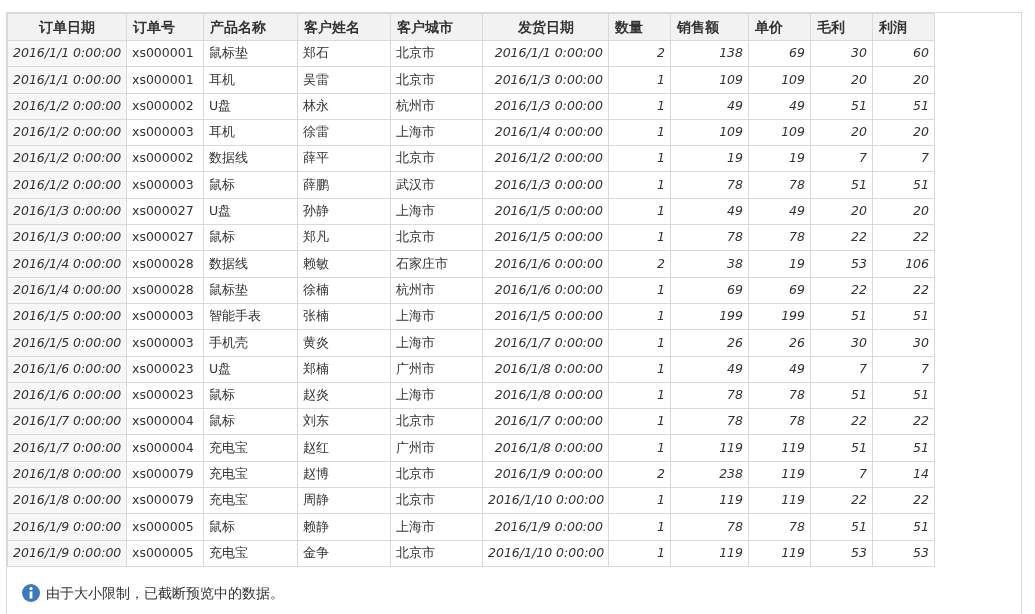  Describe the element at coordinates (250, 316) in the screenshot. I see `table-cell: 智能手表` at that location.